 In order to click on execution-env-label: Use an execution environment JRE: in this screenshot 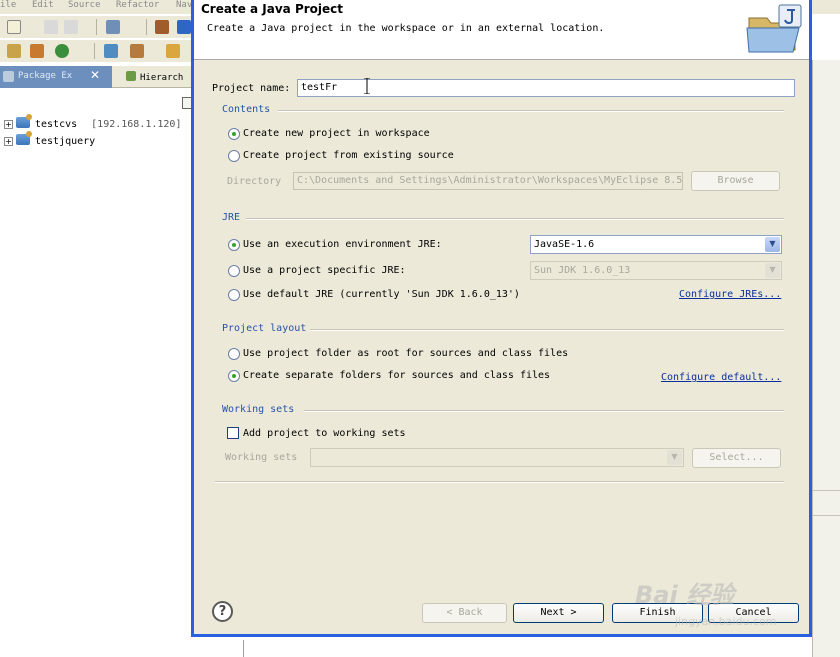, I will do `click(342, 244)`.